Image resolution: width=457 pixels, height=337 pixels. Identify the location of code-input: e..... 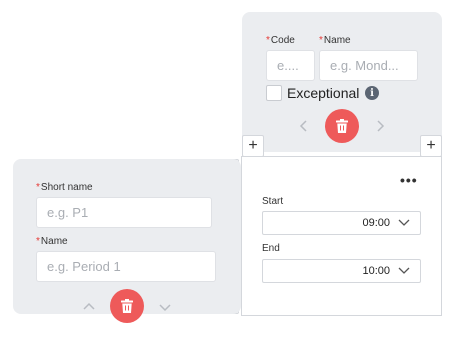
(290, 65).